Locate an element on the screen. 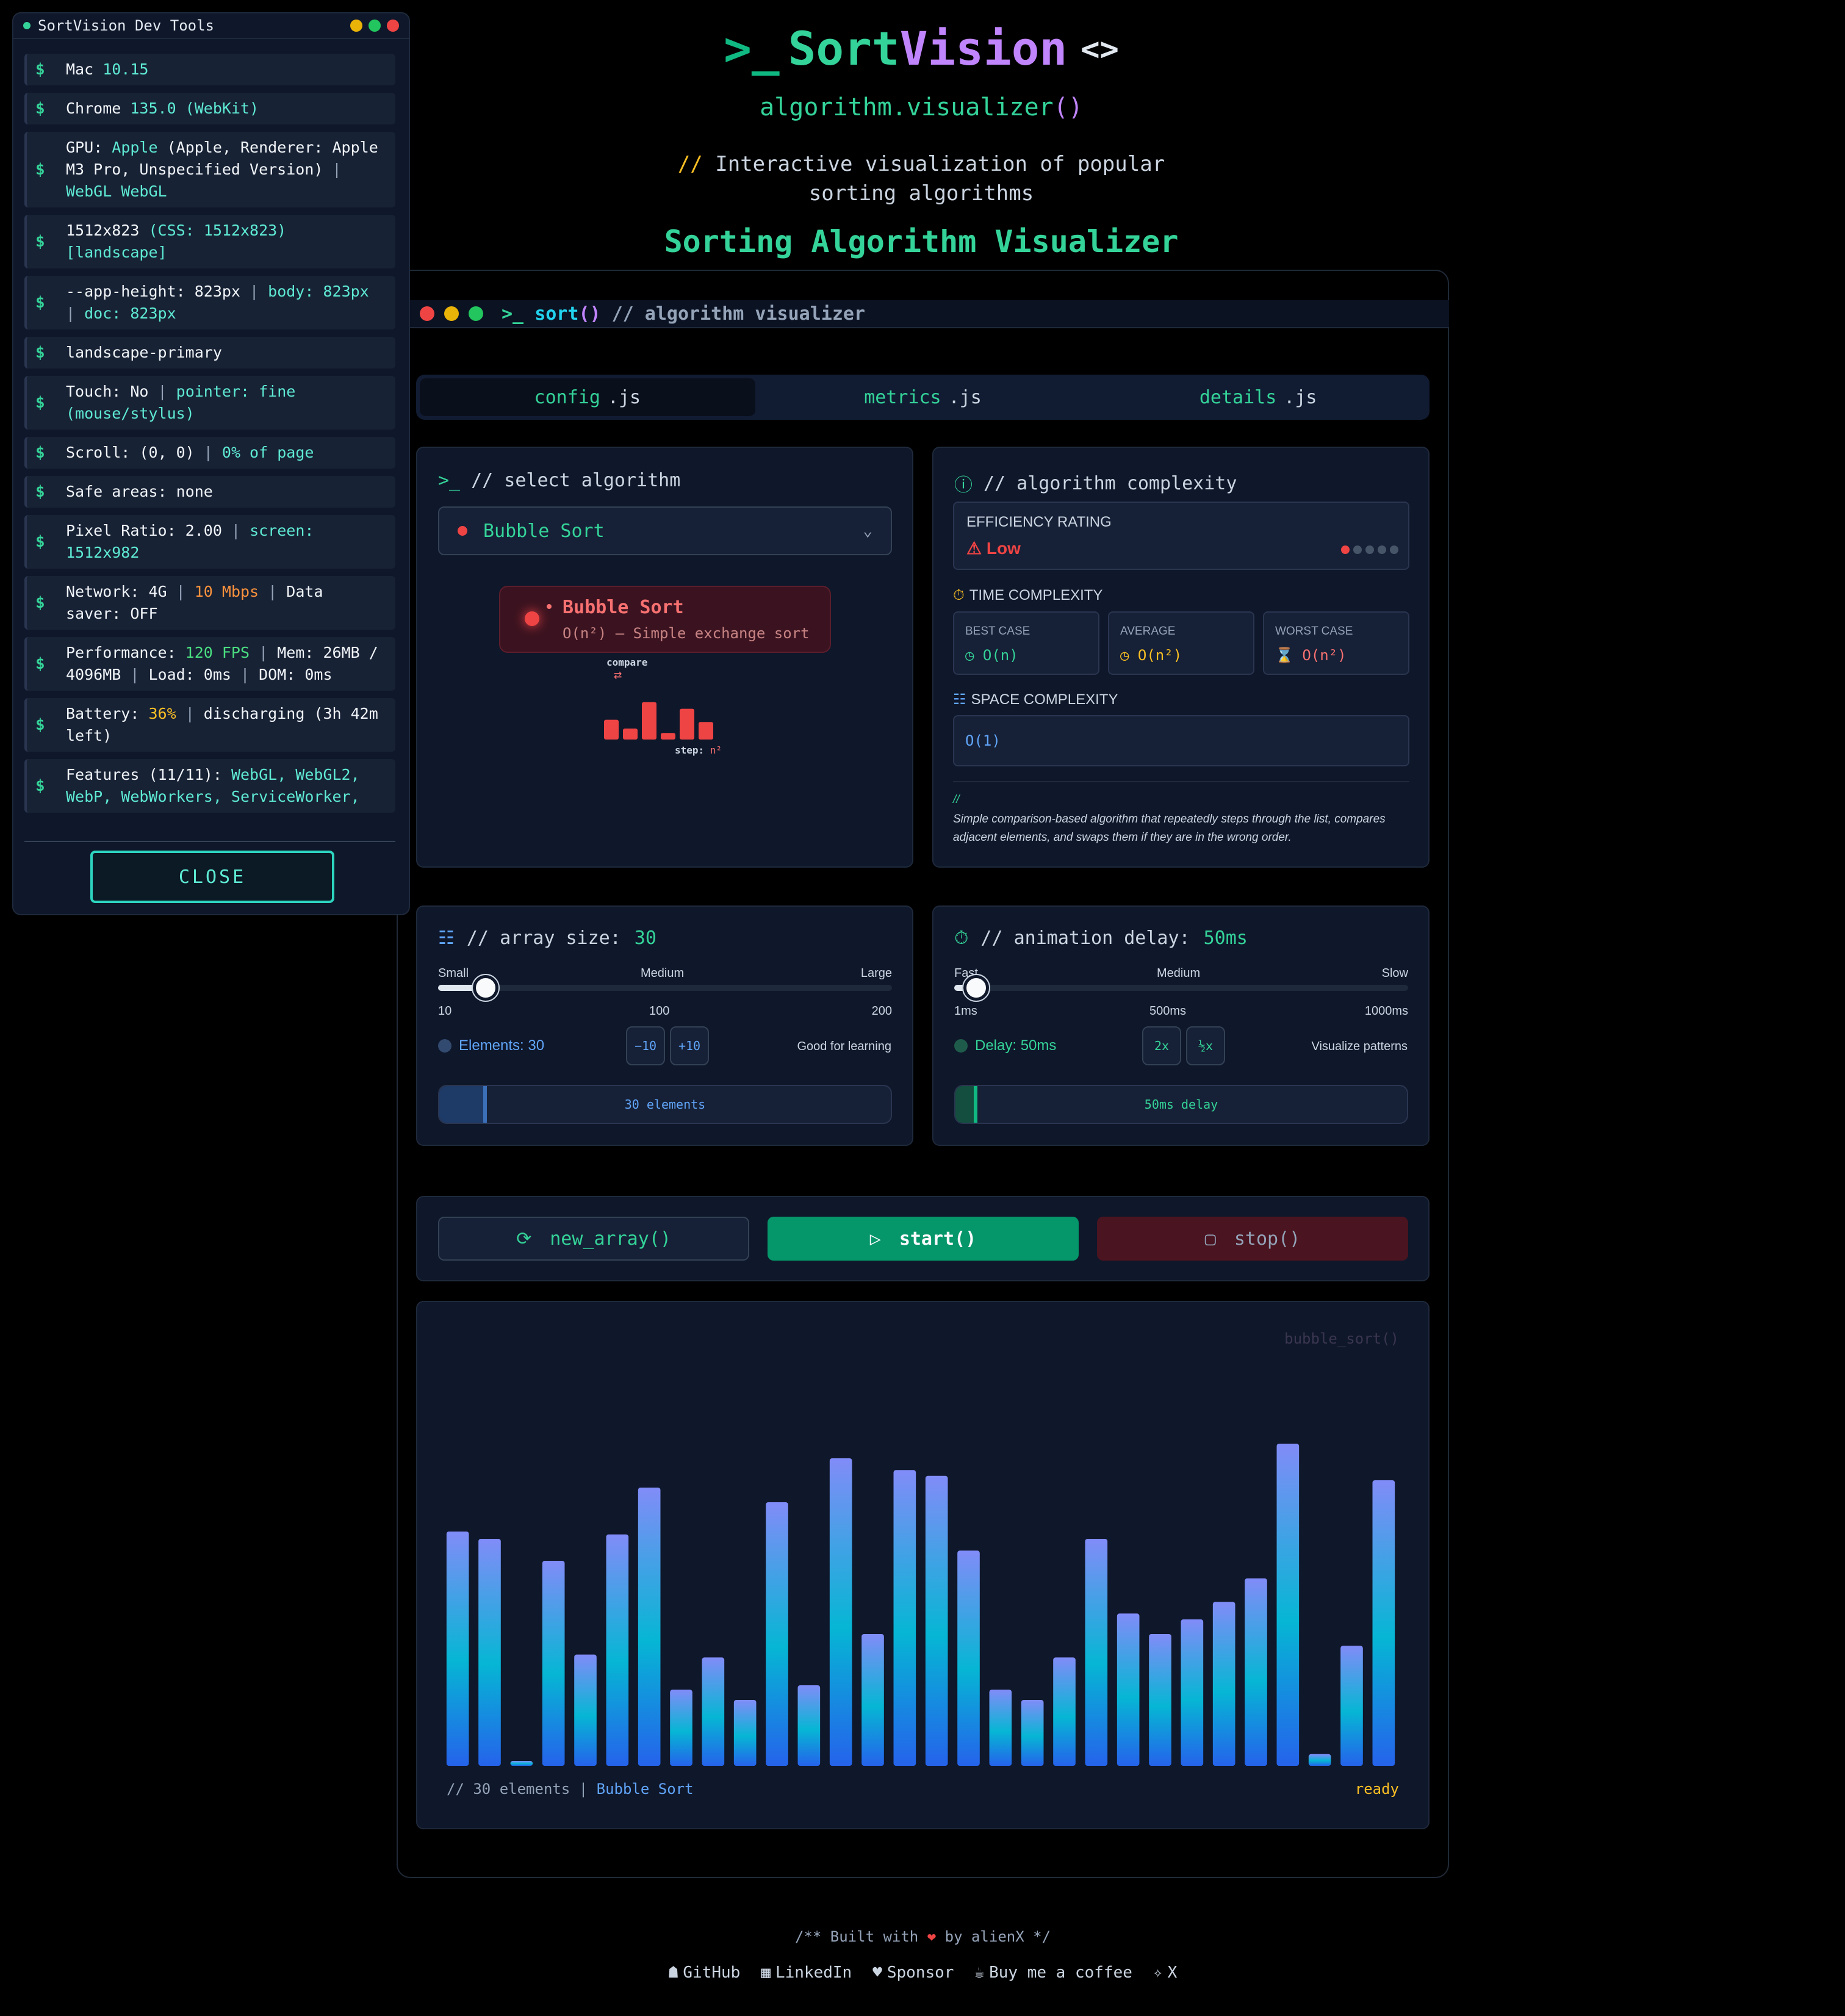  best-case-label: BEST CASE is located at coordinates (997, 631).